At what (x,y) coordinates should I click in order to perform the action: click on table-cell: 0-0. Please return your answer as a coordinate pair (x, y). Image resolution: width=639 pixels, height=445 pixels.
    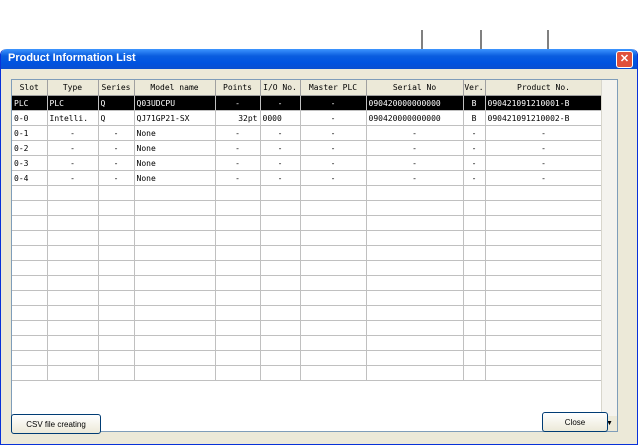
    Looking at the image, I should click on (30, 118).